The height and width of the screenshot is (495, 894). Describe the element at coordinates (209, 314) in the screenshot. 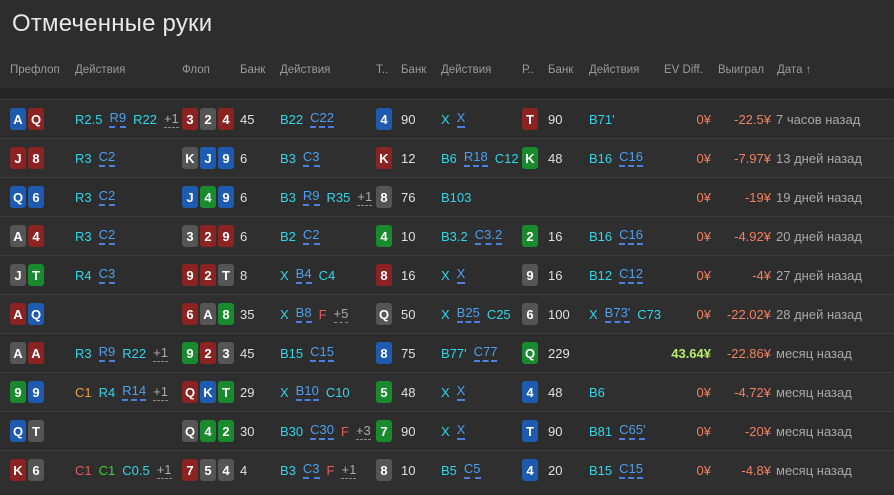

I see `flop-cards: 6A8` at that location.